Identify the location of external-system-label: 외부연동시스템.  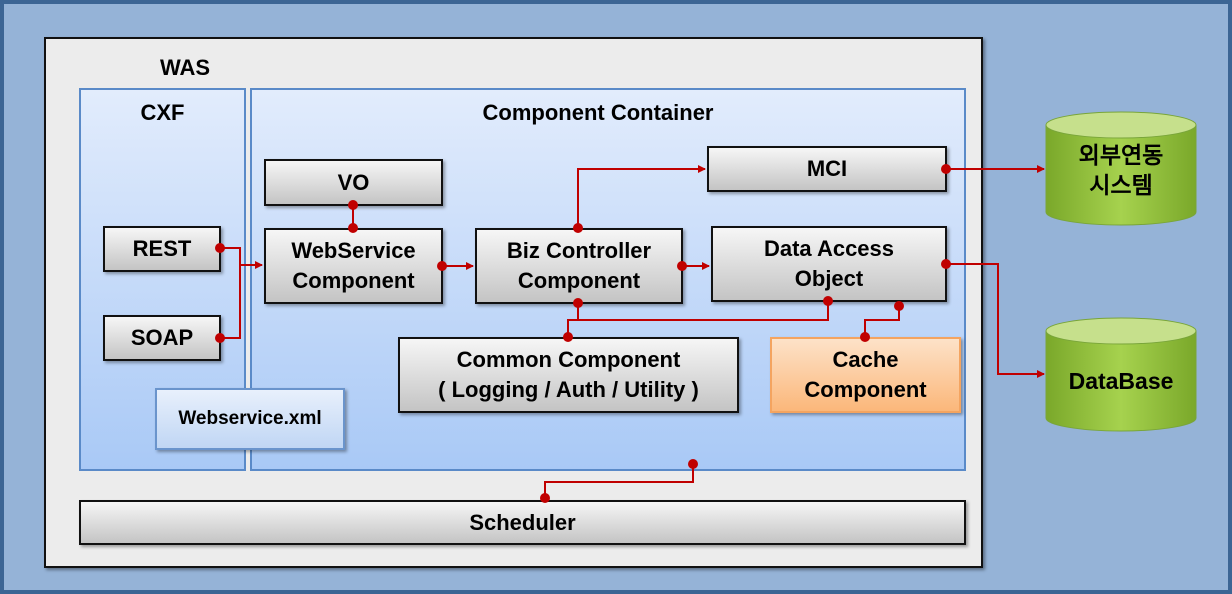
(1121, 170).